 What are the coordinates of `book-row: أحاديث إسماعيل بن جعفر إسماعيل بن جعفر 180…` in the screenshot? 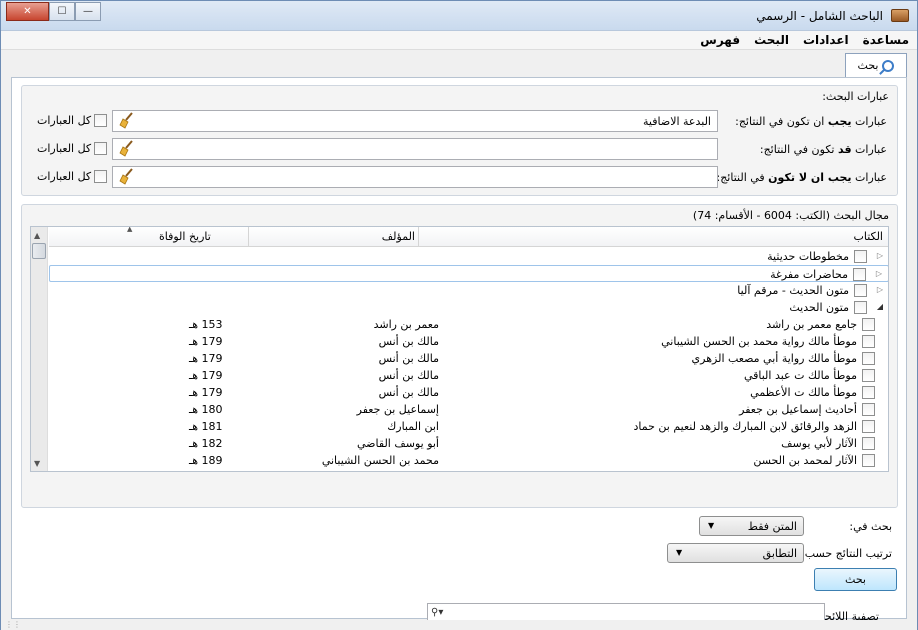 It's located at (468, 409).